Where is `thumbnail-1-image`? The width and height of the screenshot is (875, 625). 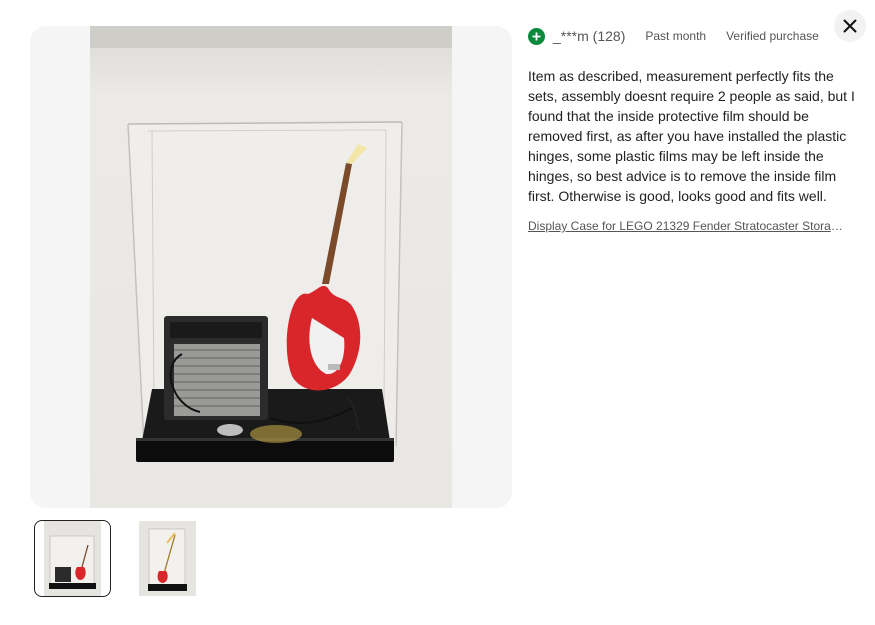
thumbnail-1-image is located at coordinates (72, 558).